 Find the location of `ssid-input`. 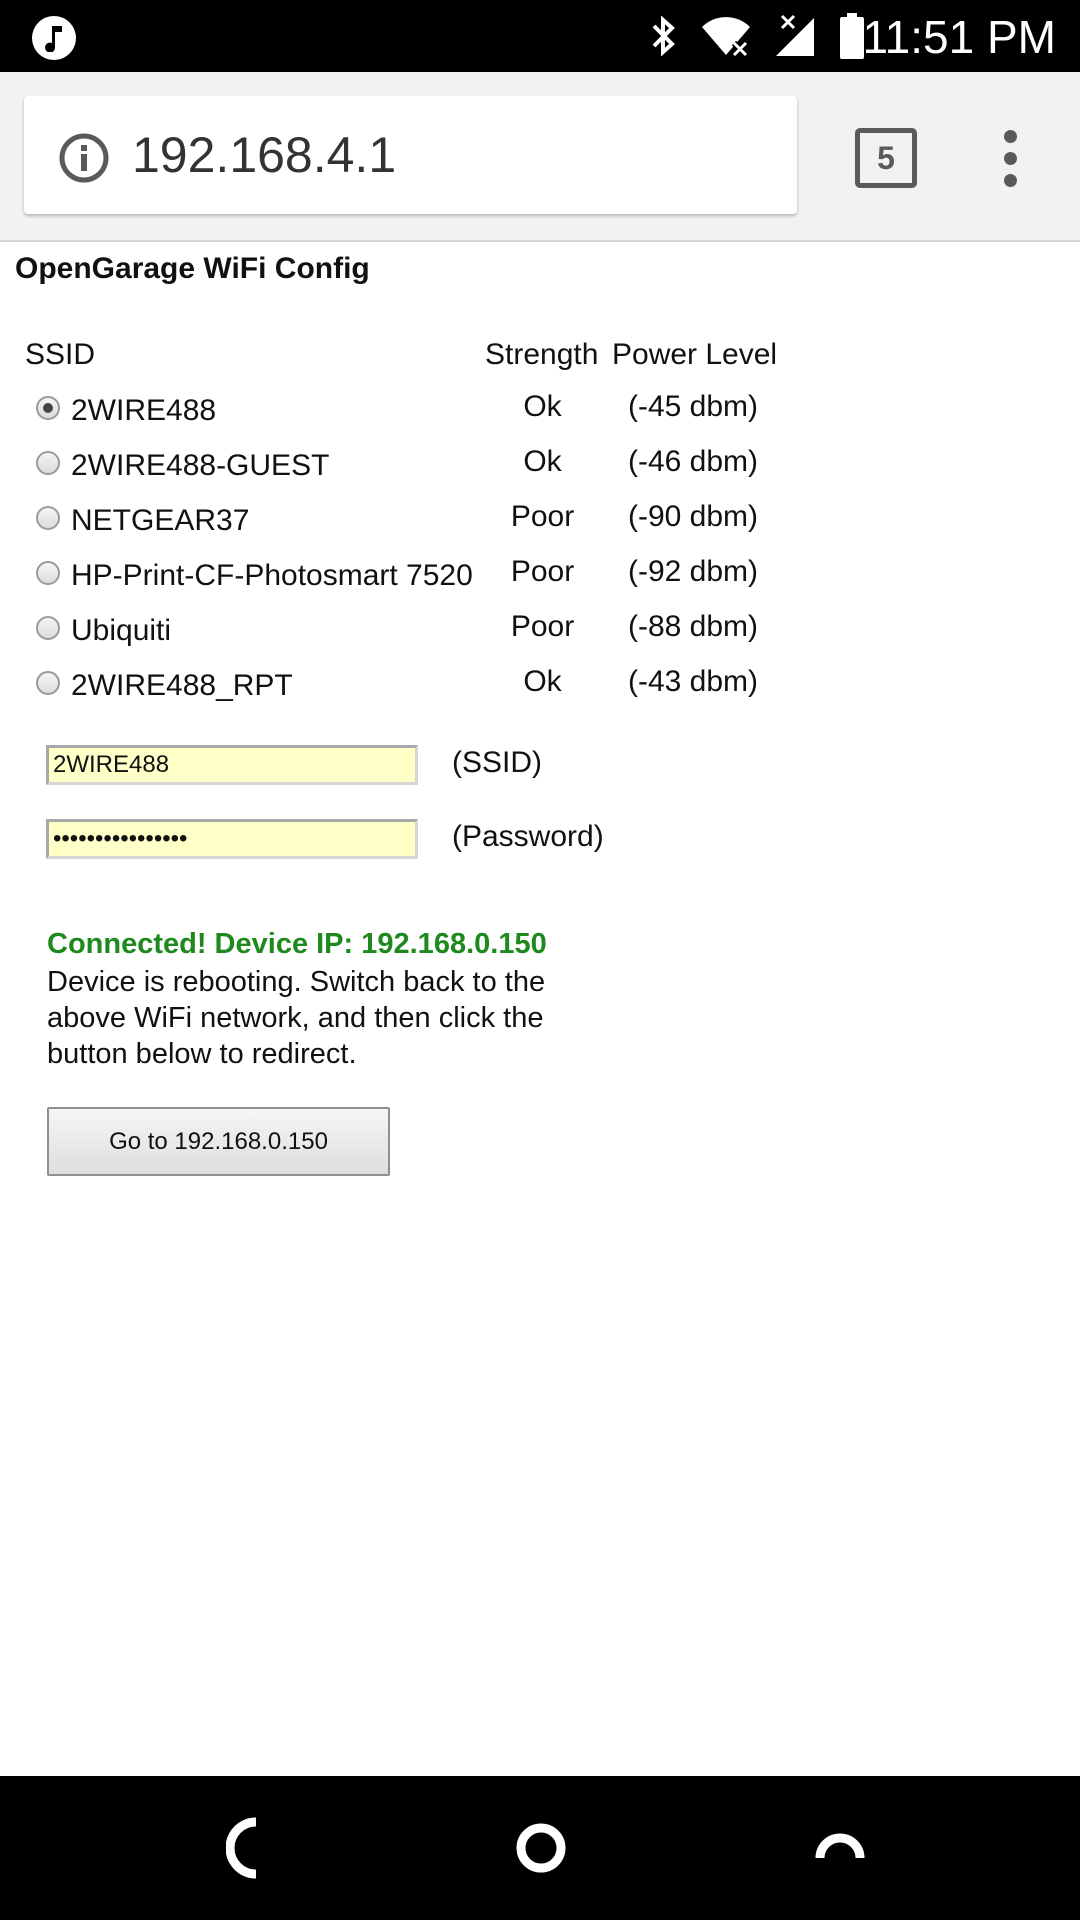

ssid-input is located at coordinates (232, 765).